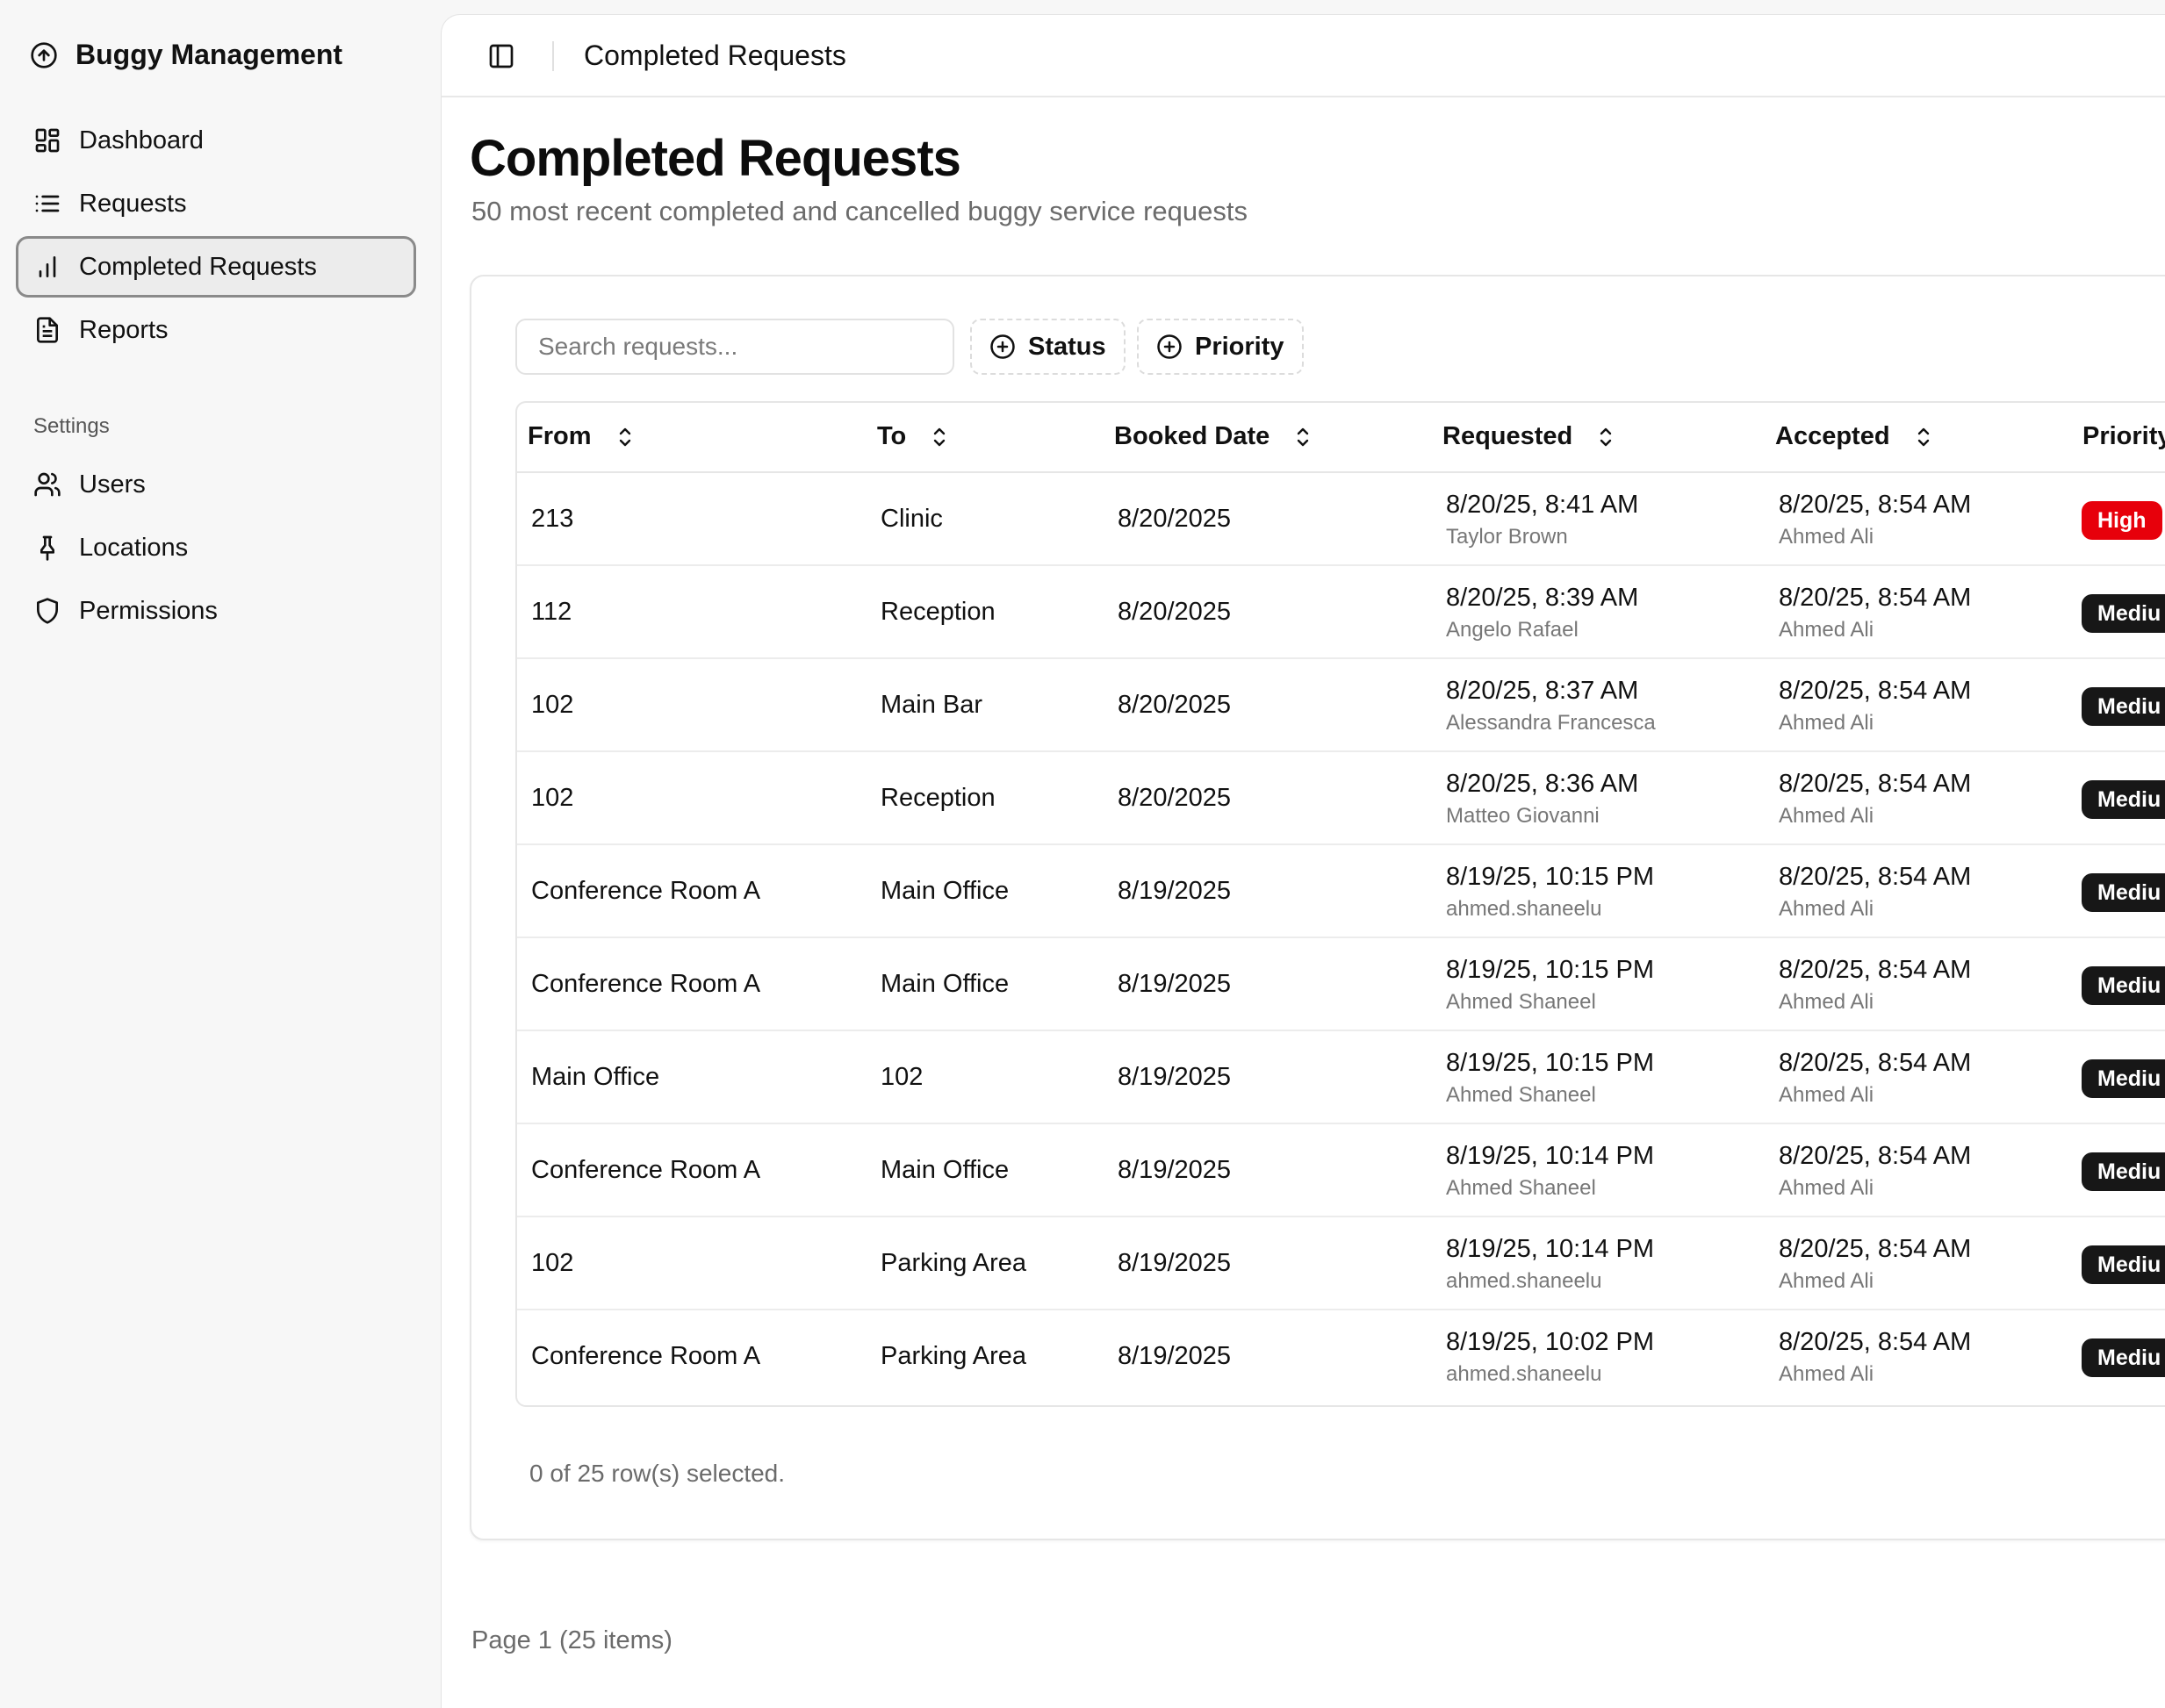 This screenshot has height=1708, width=2165. What do you see at coordinates (572, 1640) in the screenshot?
I see `pagination-info: Page 1 (25 items)` at bounding box center [572, 1640].